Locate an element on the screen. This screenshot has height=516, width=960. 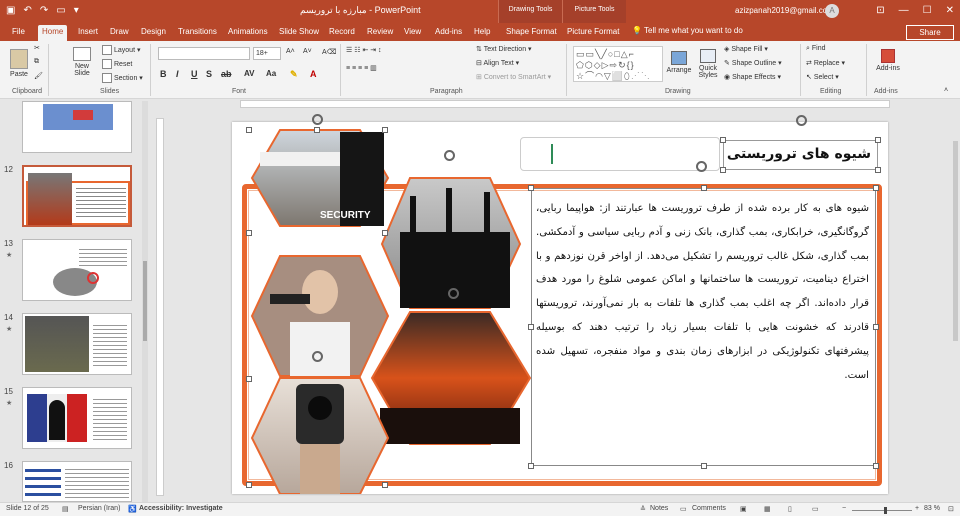
tab-file: File is located at coordinates (18, 33).